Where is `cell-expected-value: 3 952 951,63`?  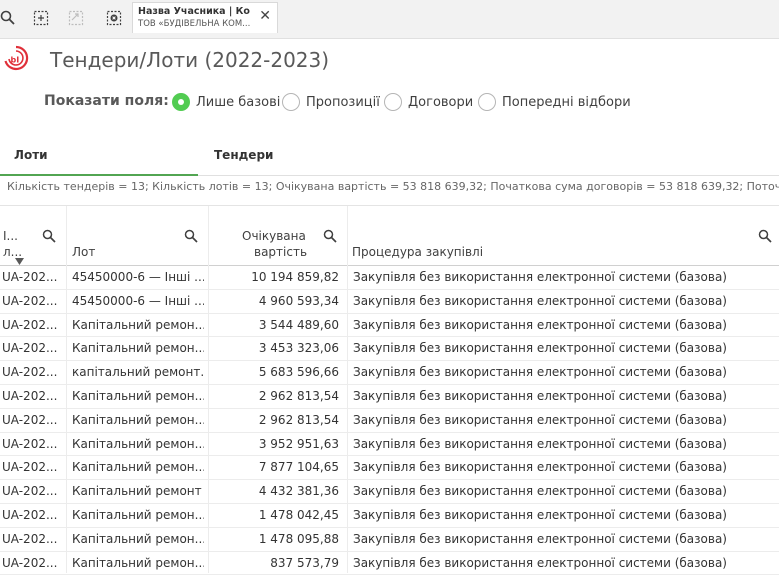
cell-expected-value: 3 952 951,63 is located at coordinates (275, 444).